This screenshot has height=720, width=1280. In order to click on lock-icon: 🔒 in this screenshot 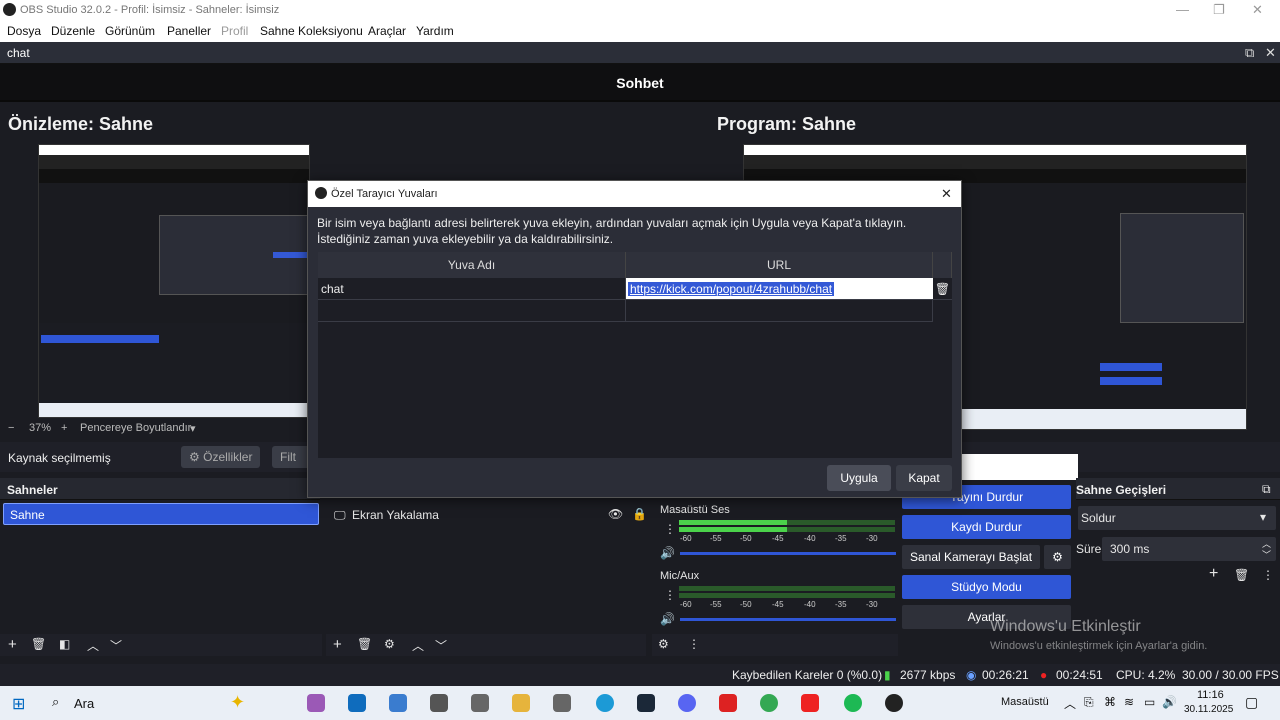, I will do `click(639, 514)`.